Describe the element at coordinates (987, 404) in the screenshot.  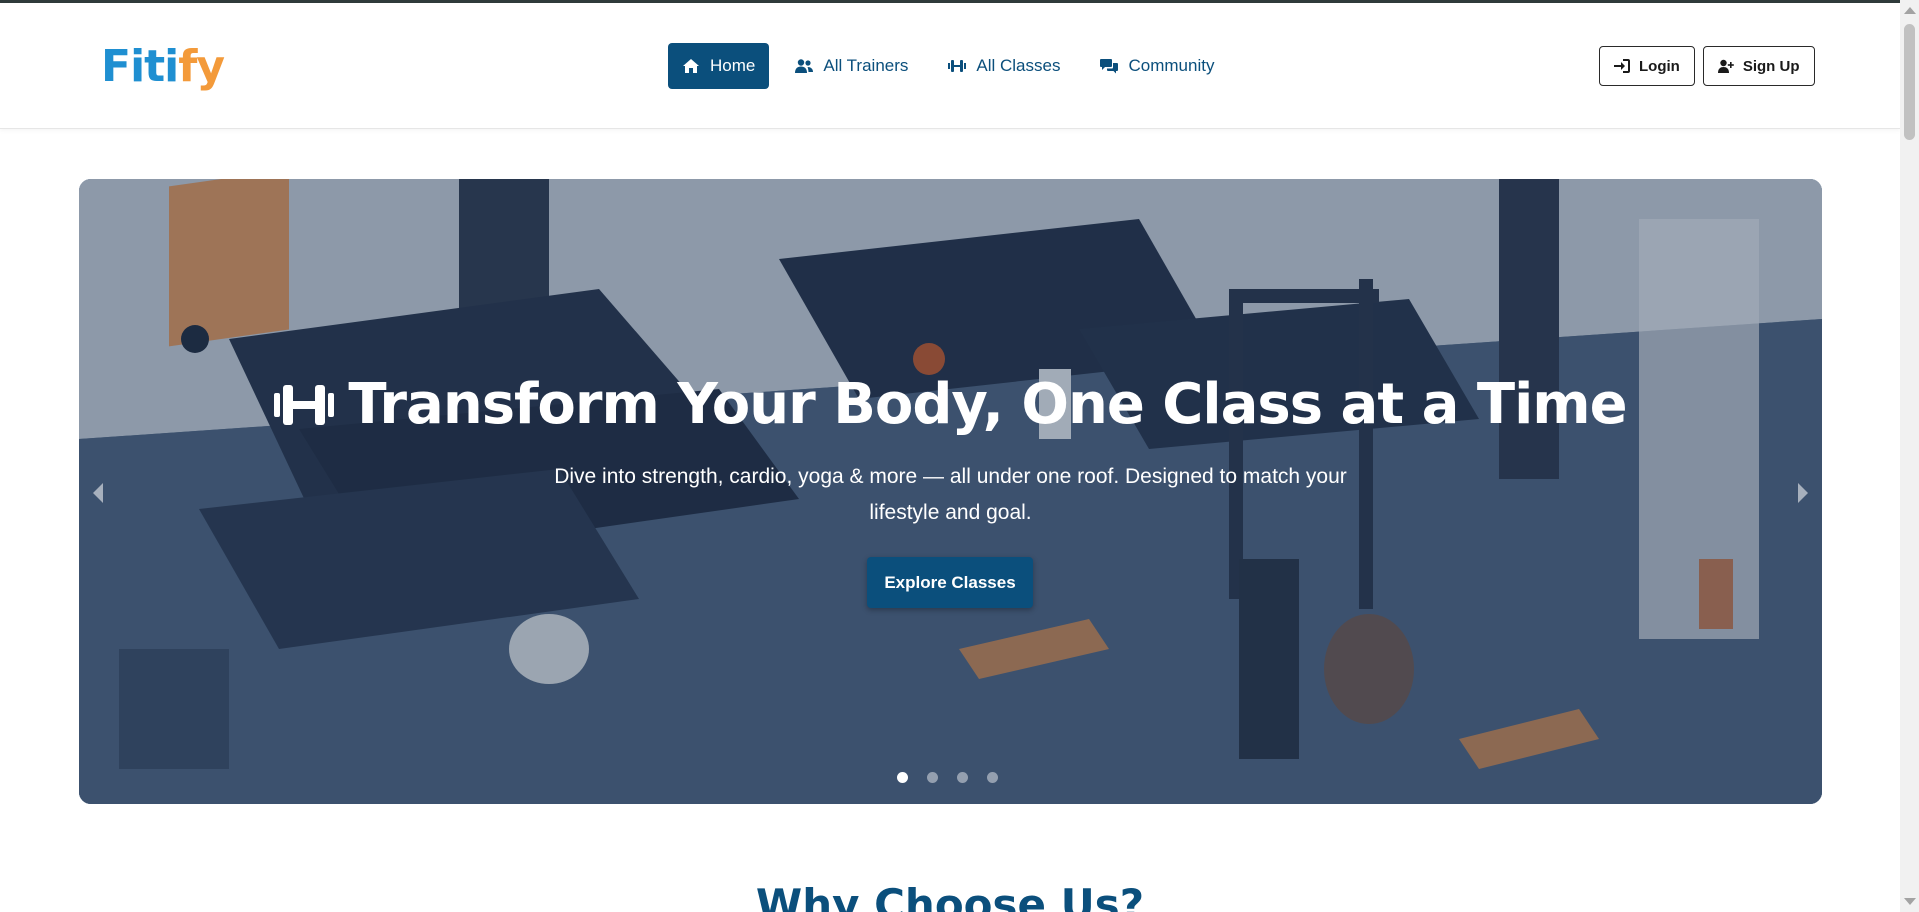
I see `hero-title-text: Transform Your Body, One Class at a Time` at that location.